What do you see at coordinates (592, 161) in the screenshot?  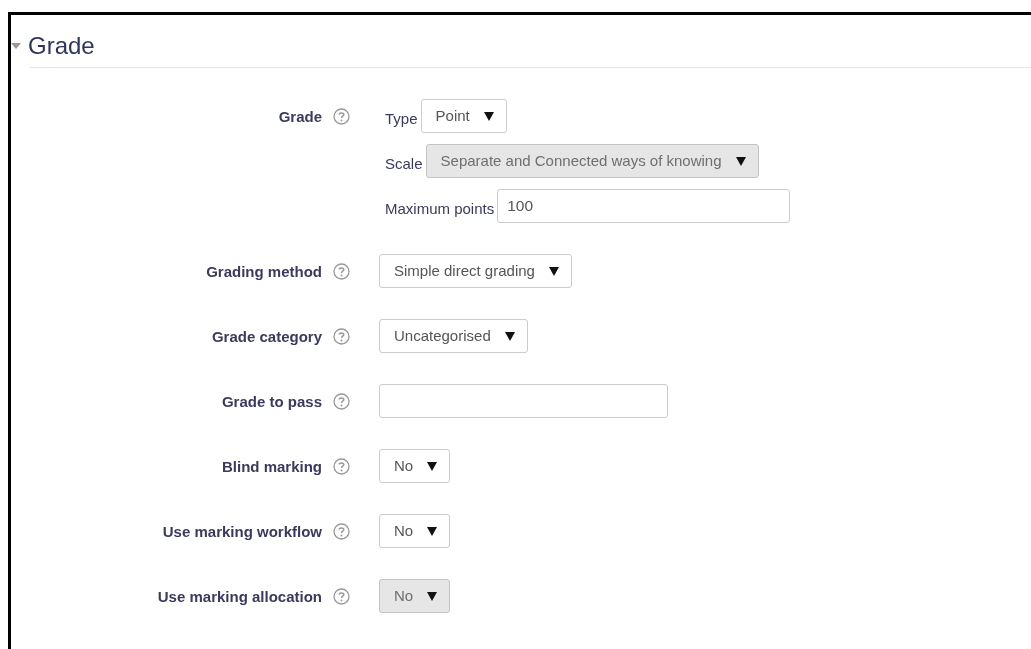 I see `dropdown: Separate and Connected ways of knowing` at bounding box center [592, 161].